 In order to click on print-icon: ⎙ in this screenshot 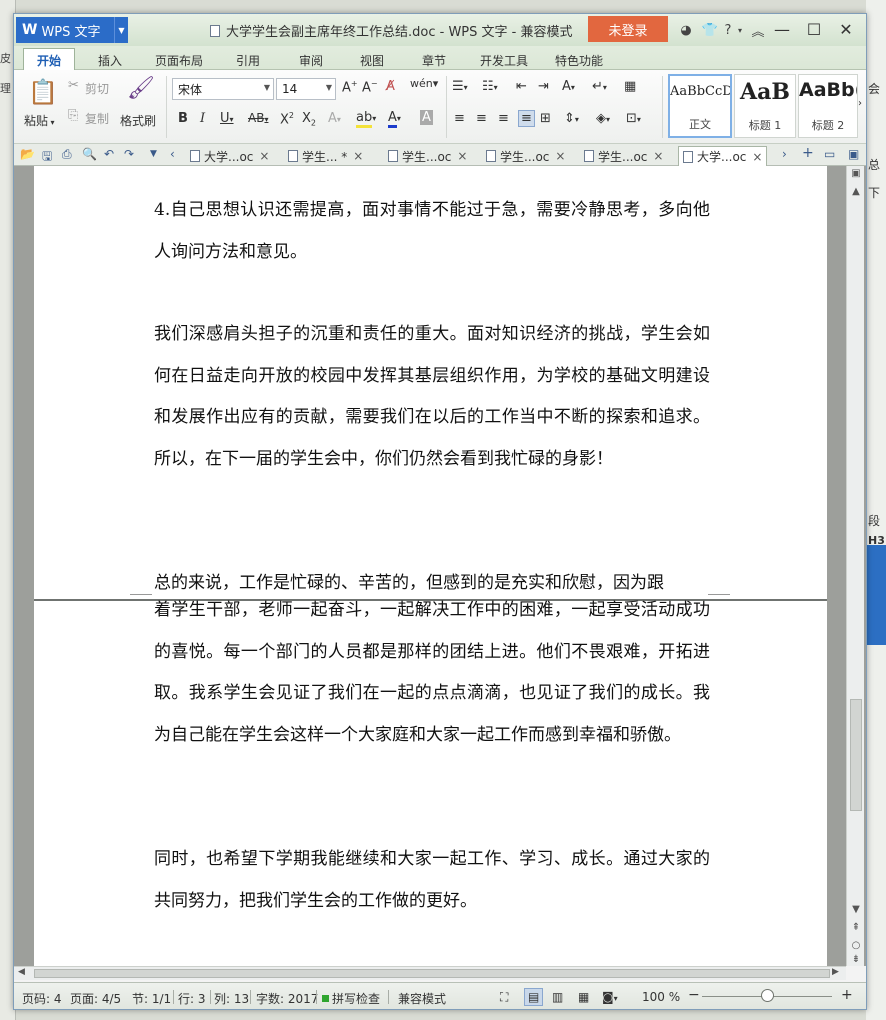, I will do `click(67, 154)`.